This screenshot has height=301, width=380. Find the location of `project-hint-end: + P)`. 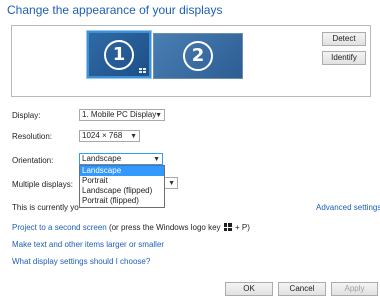

project-hint-end: + P) is located at coordinates (241, 227).